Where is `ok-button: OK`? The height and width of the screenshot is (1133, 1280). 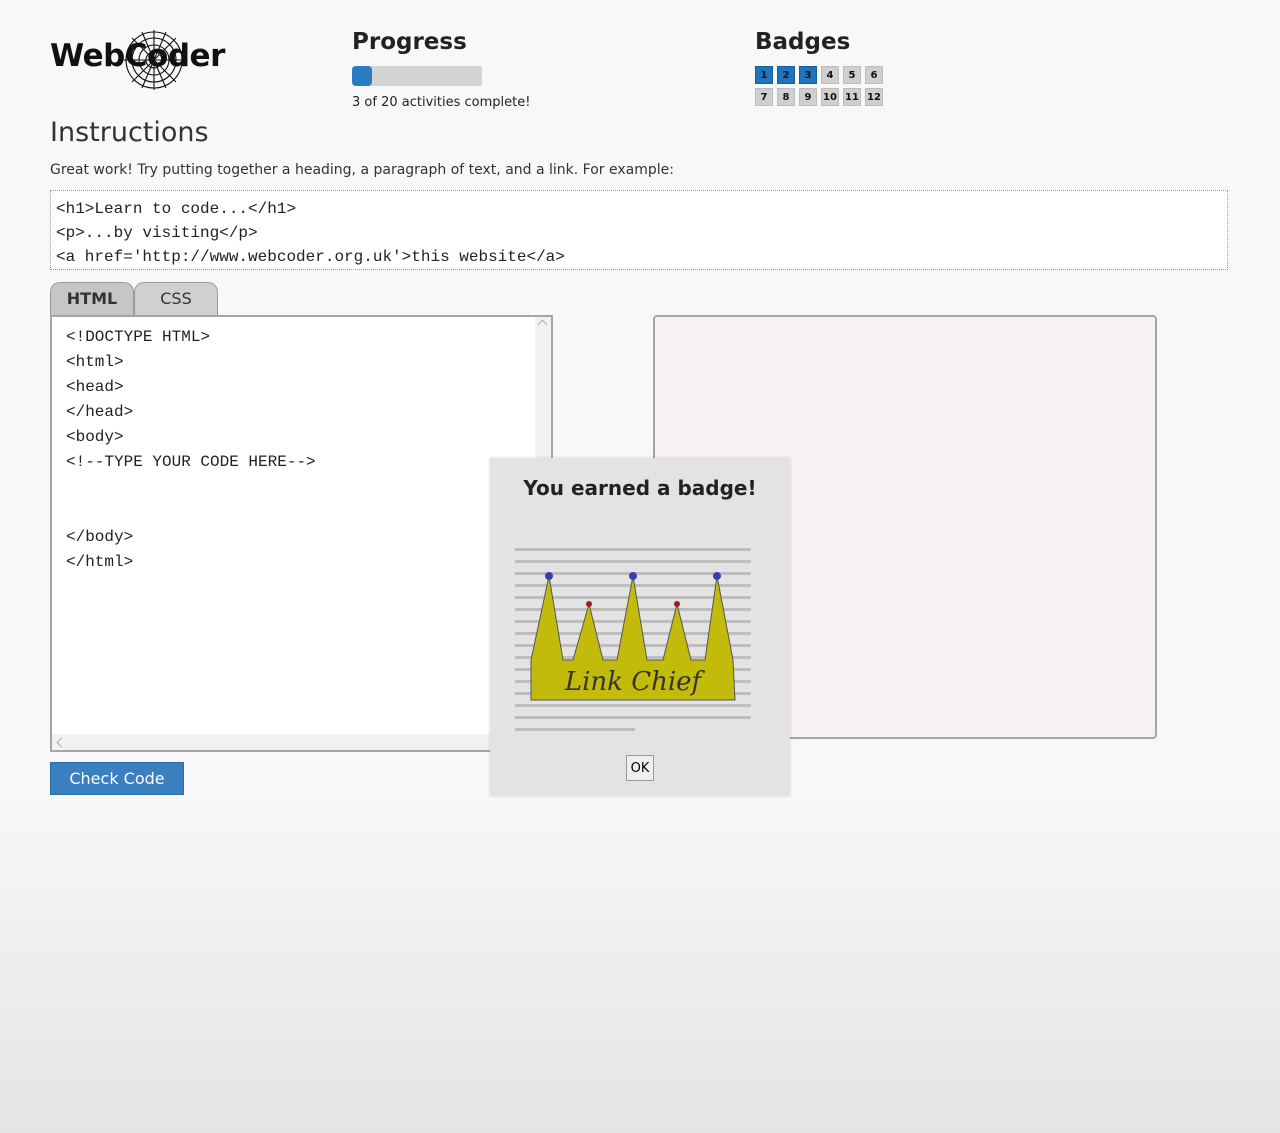 ok-button: OK is located at coordinates (640, 768).